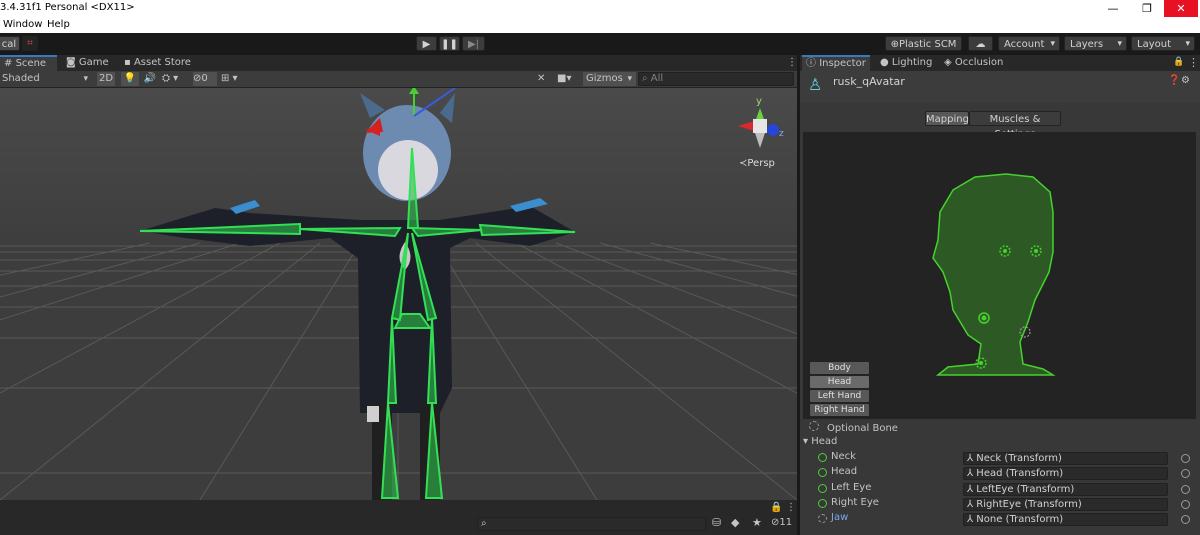  I want to click on filter-type-icon: ⛁, so click(716, 522).